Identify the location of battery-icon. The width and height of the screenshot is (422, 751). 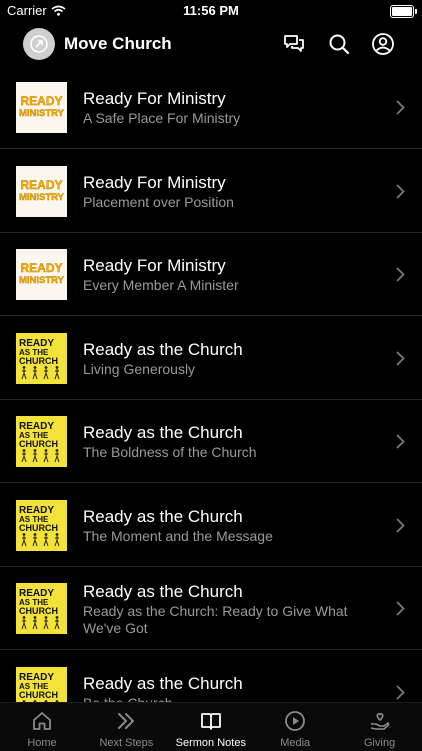
(403, 11).